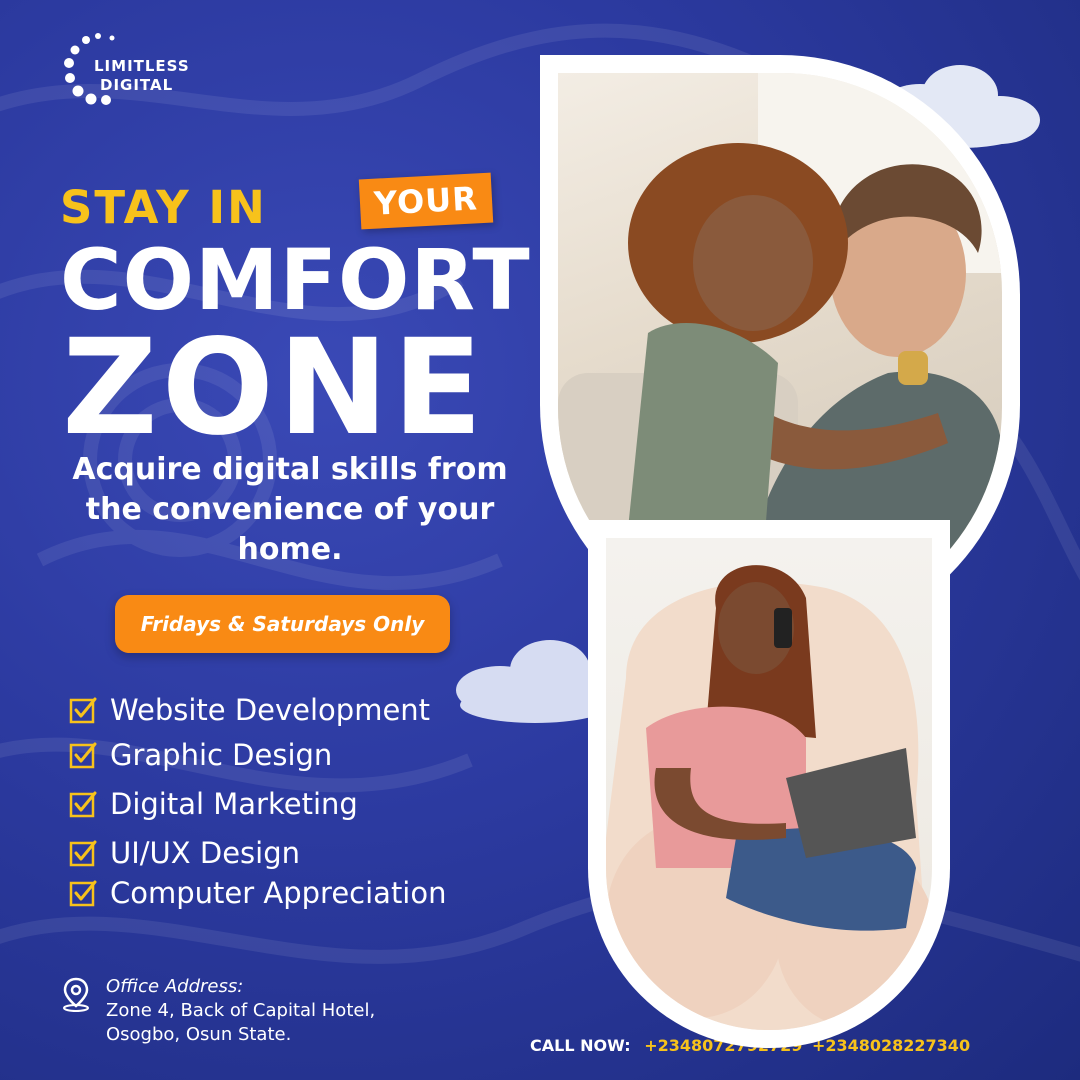  Describe the element at coordinates (199, 1034) in the screenshot. I see `address-line-2: Osogbo, Osun State.` at that location.